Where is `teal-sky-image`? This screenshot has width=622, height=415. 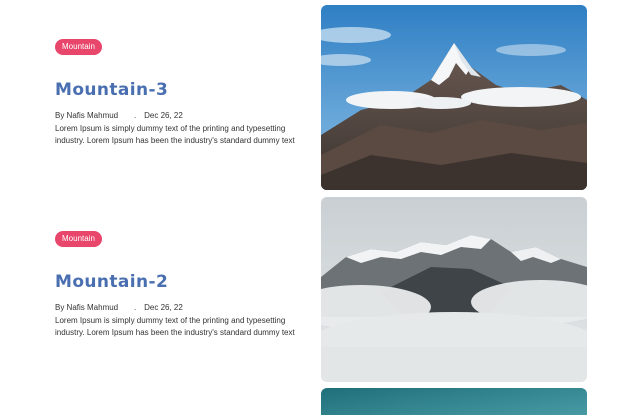 teal-sky-image is located at coordinates (454, 401).